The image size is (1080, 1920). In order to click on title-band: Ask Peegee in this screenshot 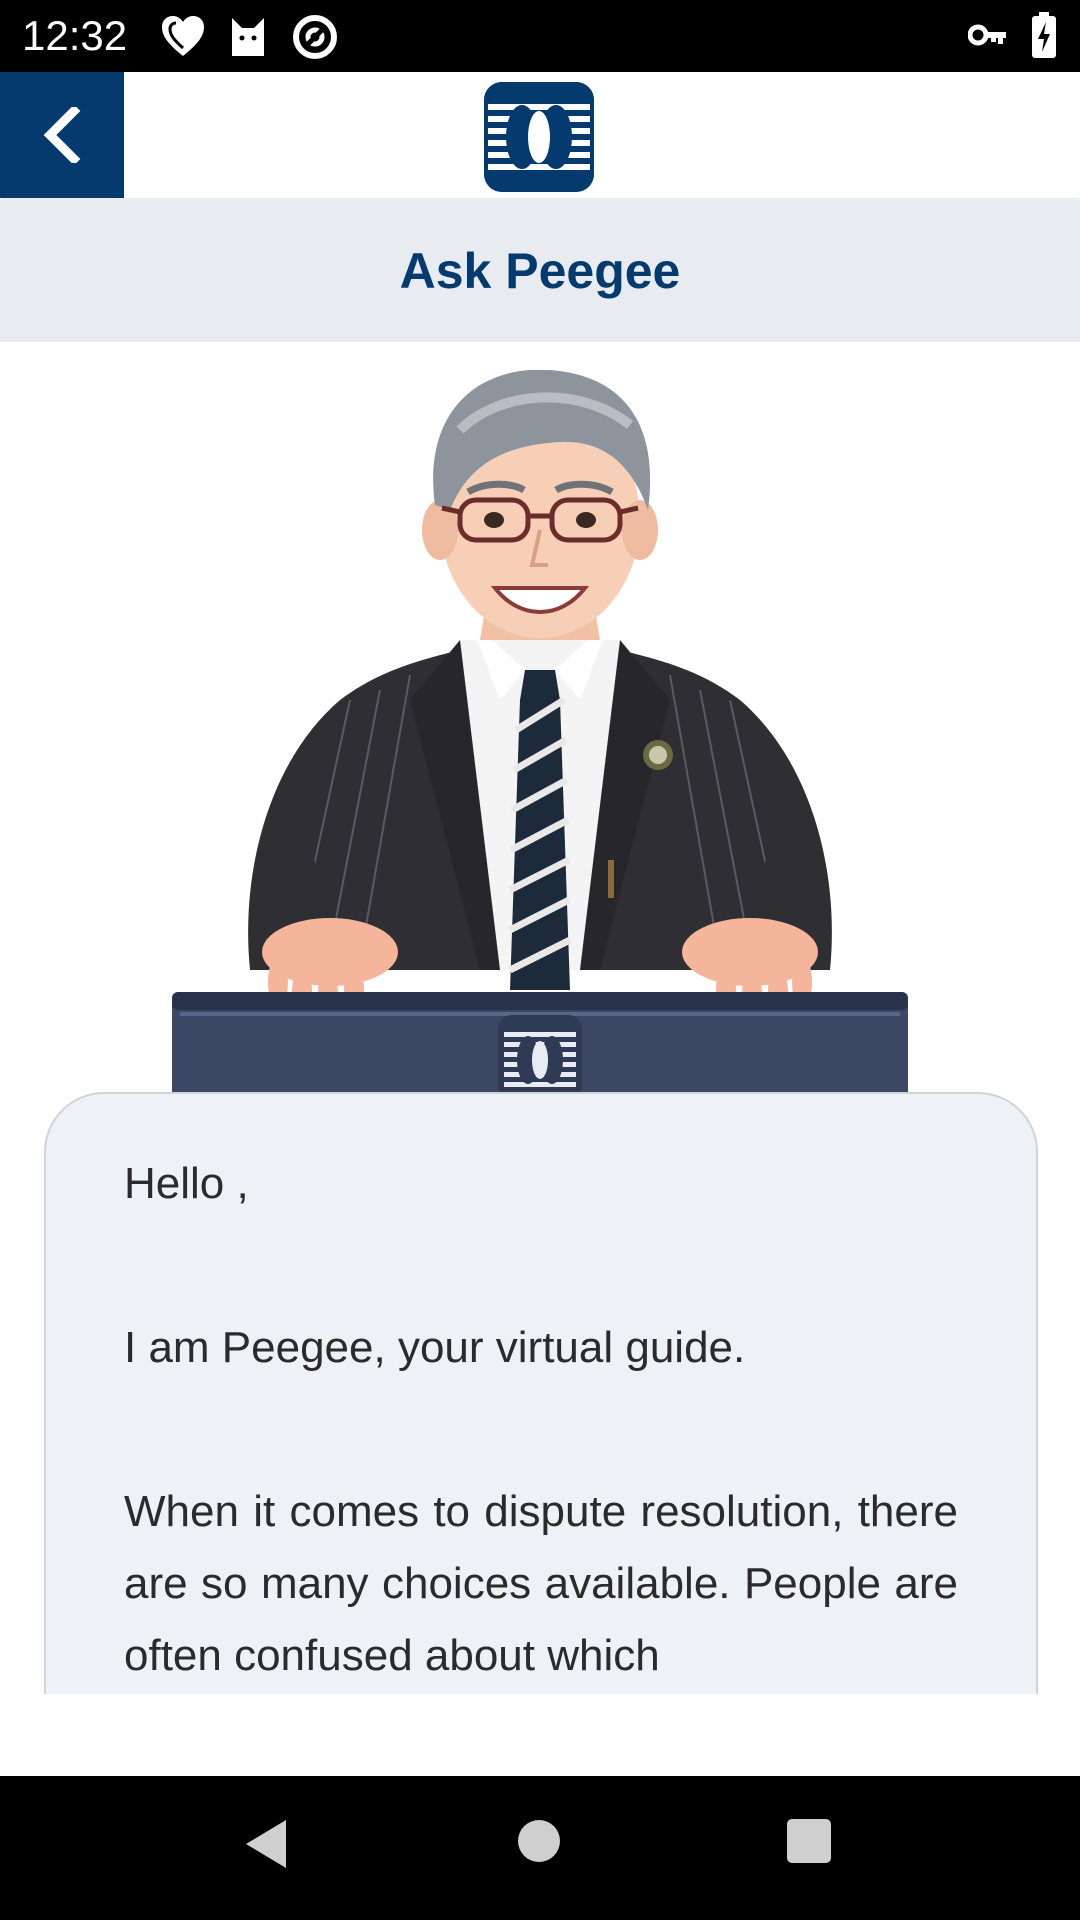, I will do `click(540, 271)`.